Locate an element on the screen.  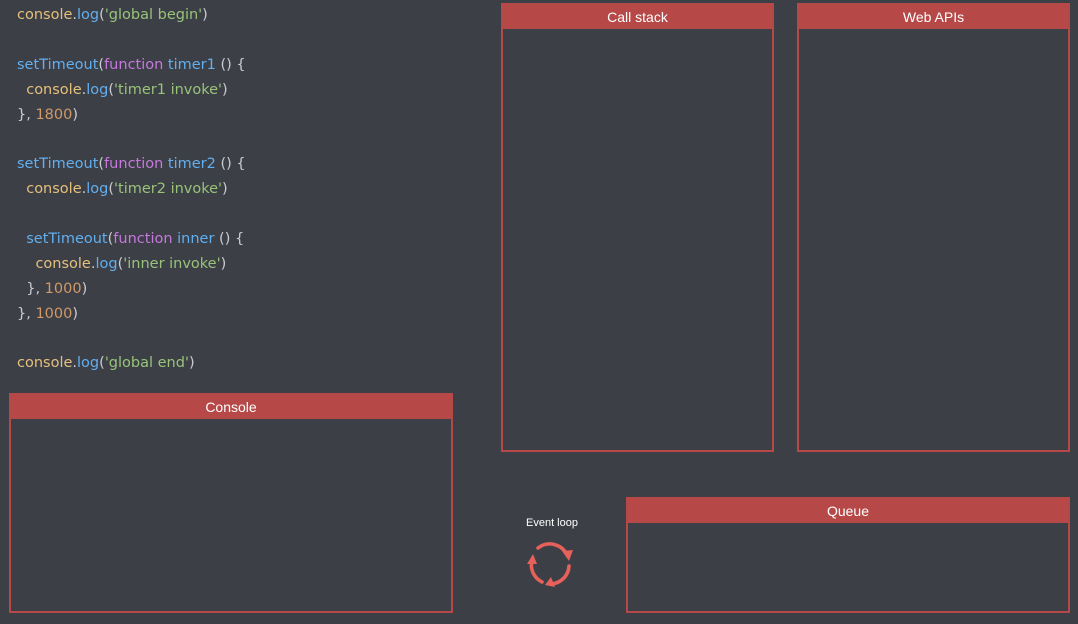
code-token: 1800 is located at coordinates (54, 114).